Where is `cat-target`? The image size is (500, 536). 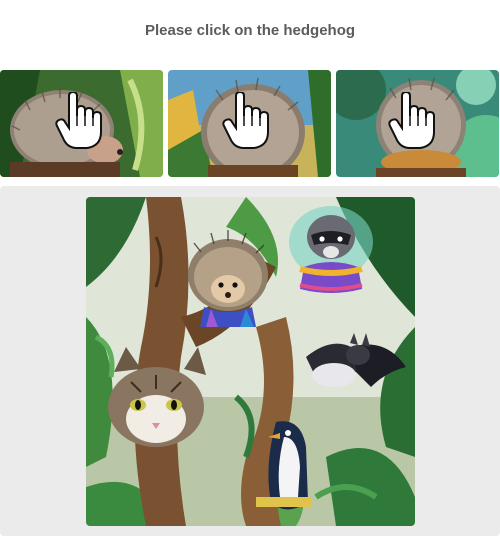
cat-target is located at coordinates (158, 399).